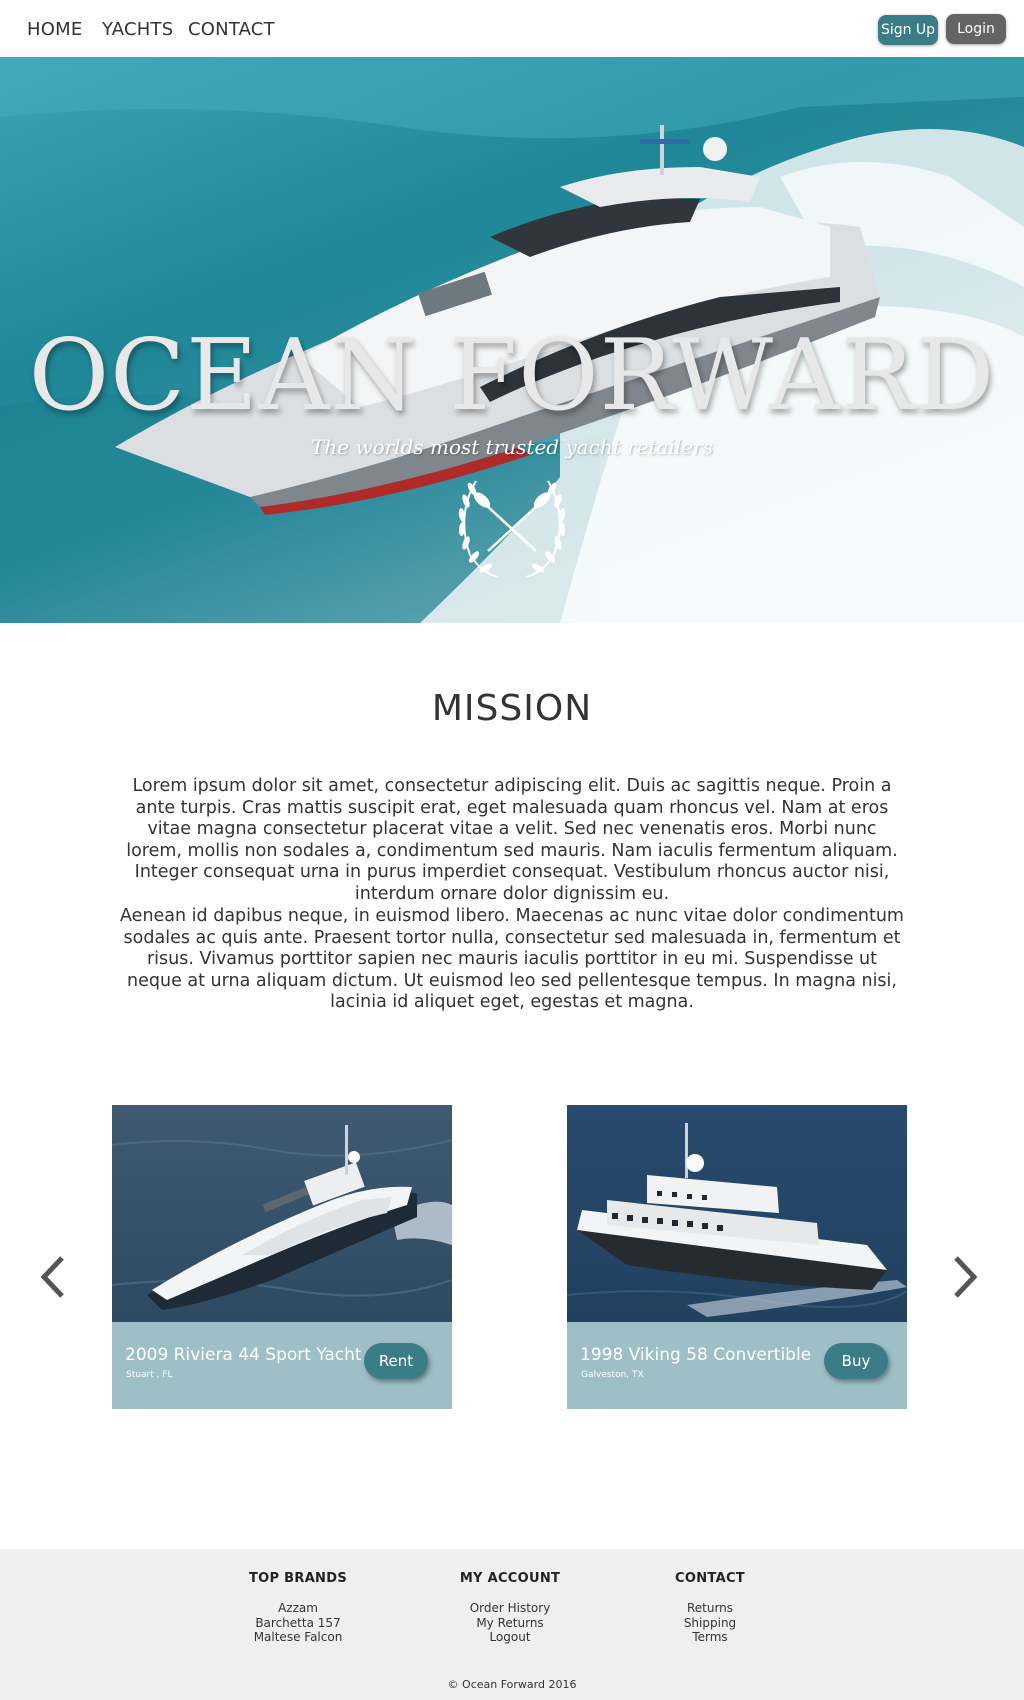 This screenshot has height=1700, width=1024. What do you see at coordinates (856, 1361) in the screenshot?
I see `buy-button: Buy` at bounding box center [856, 1361].